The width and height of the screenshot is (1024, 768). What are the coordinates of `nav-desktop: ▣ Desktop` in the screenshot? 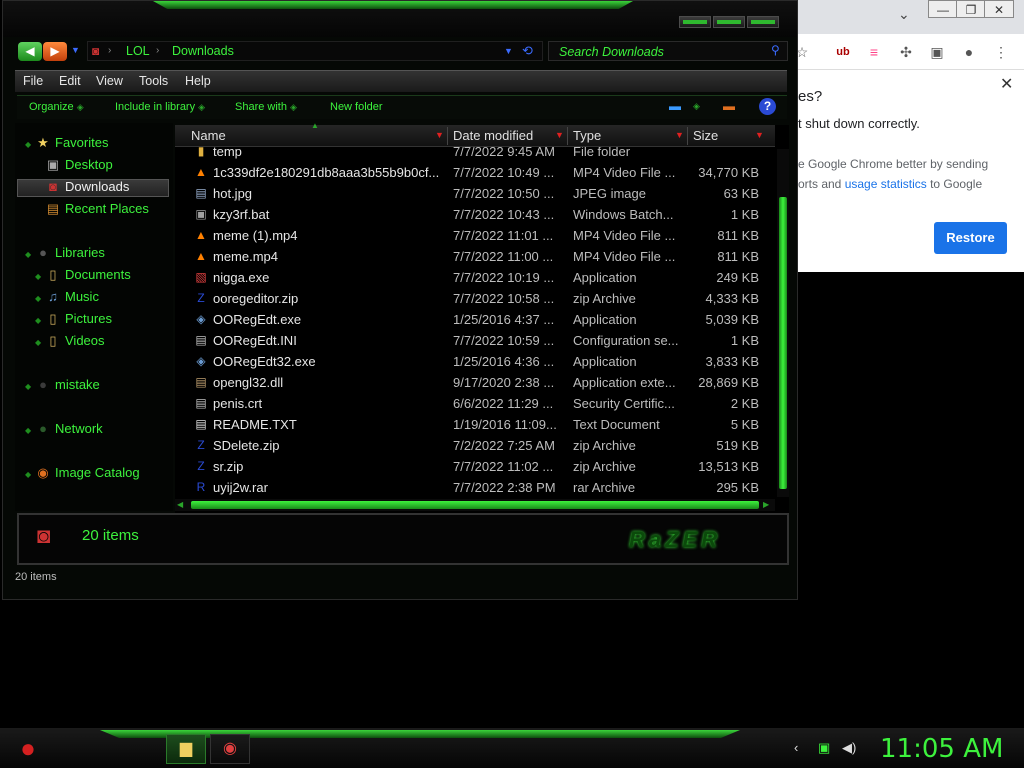 It's located at (79, 165).